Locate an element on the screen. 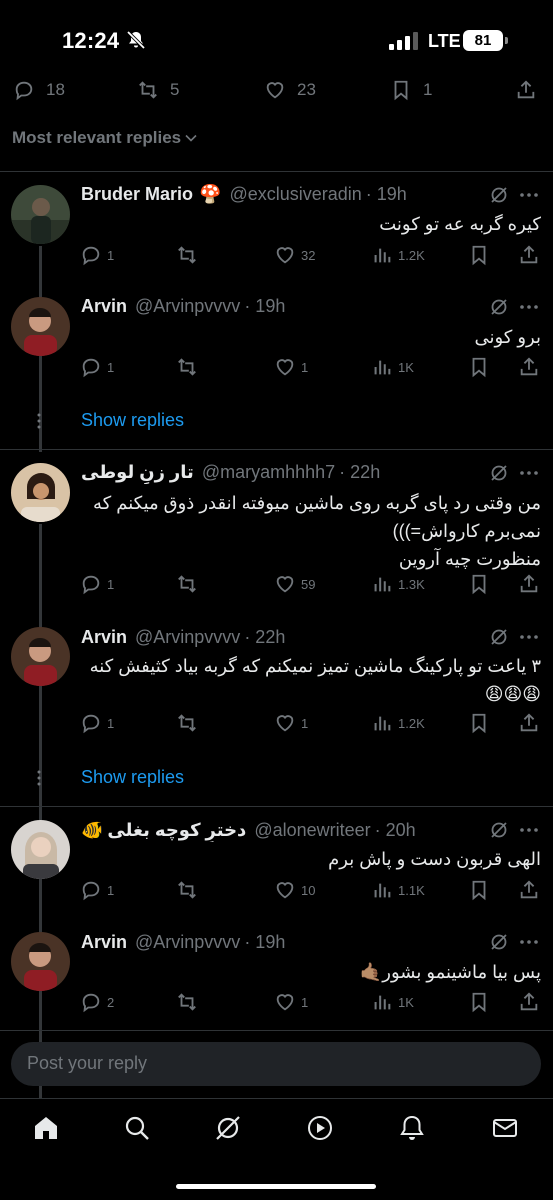  timestamp: · 22h is located at coordinates (265, 636).